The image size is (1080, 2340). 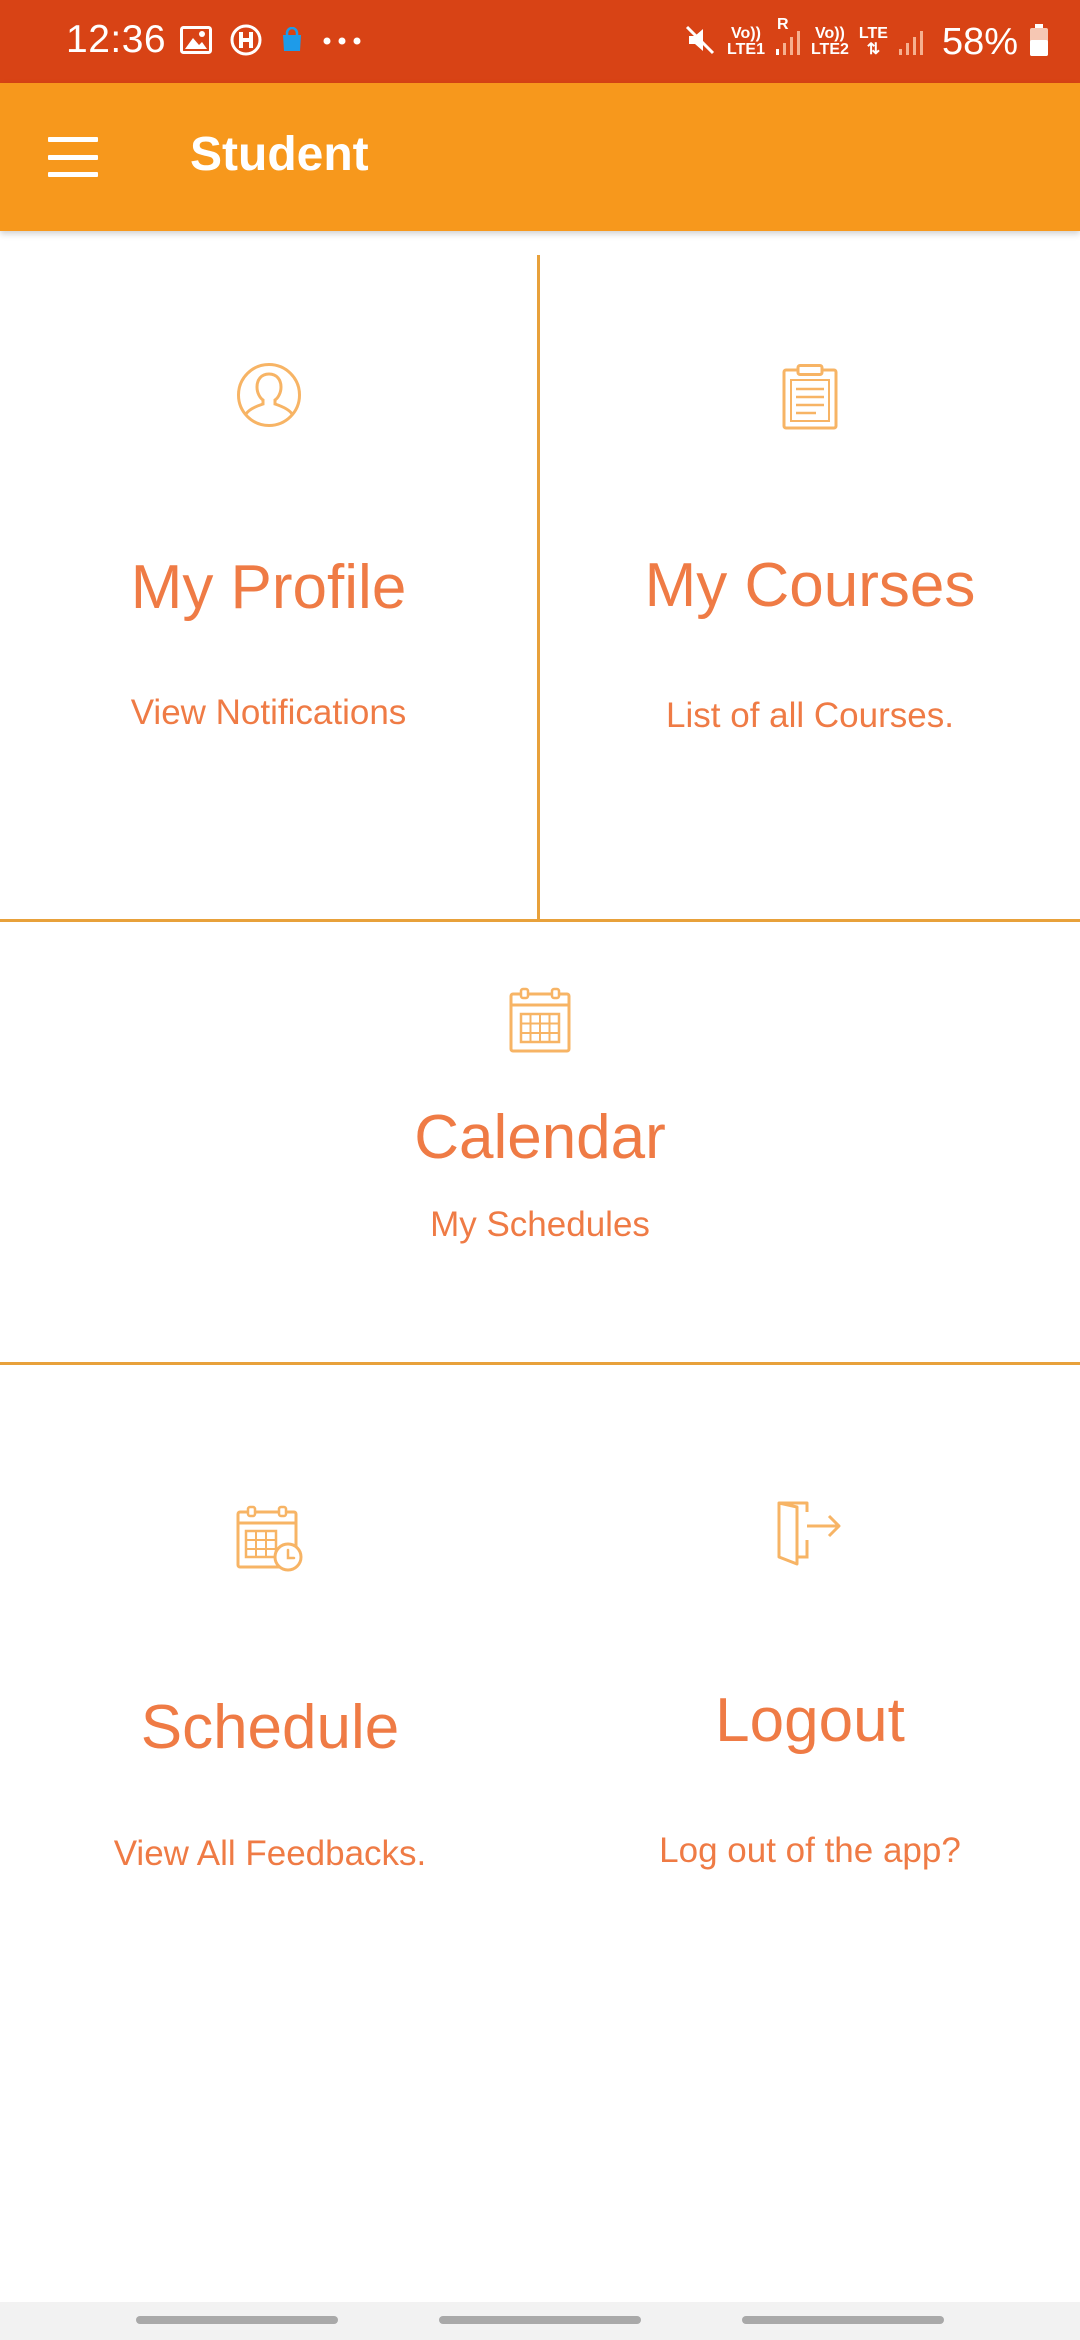 I want to click on clipboard-icon, so click(x=810, y=399).